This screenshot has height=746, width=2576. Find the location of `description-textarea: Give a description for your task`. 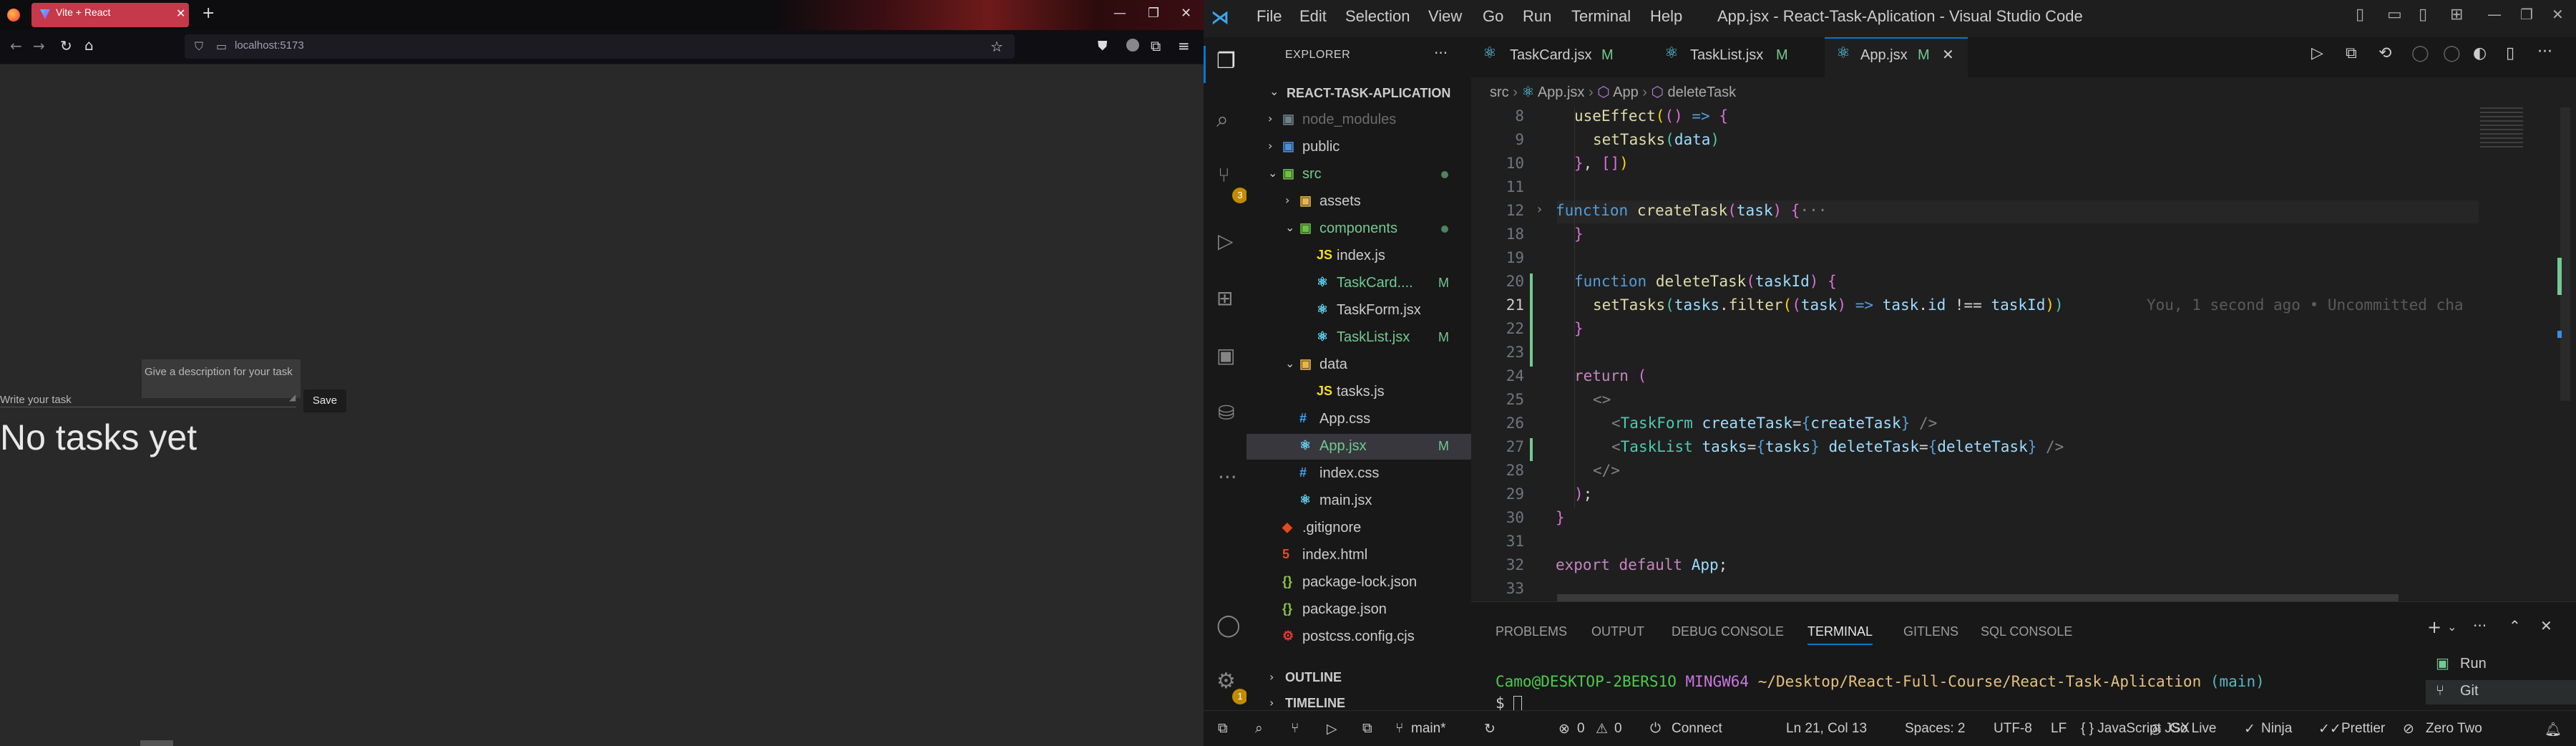

description-textarea: Give a description for your task is located at coordinates (221, 378).